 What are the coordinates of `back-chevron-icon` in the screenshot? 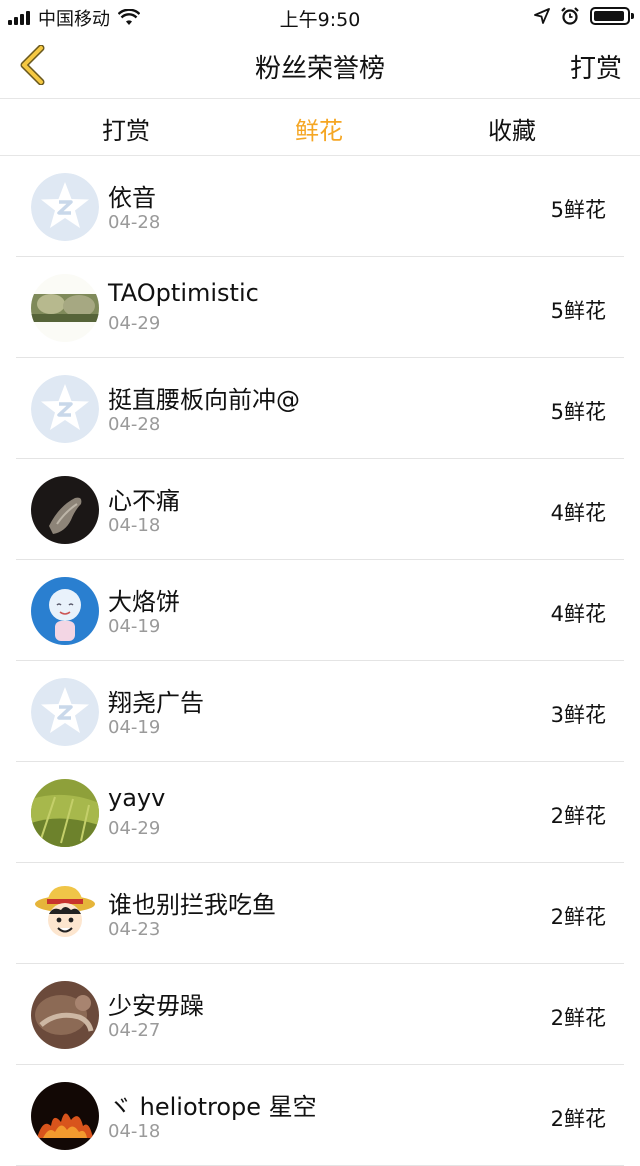 It's located at (32, 65).